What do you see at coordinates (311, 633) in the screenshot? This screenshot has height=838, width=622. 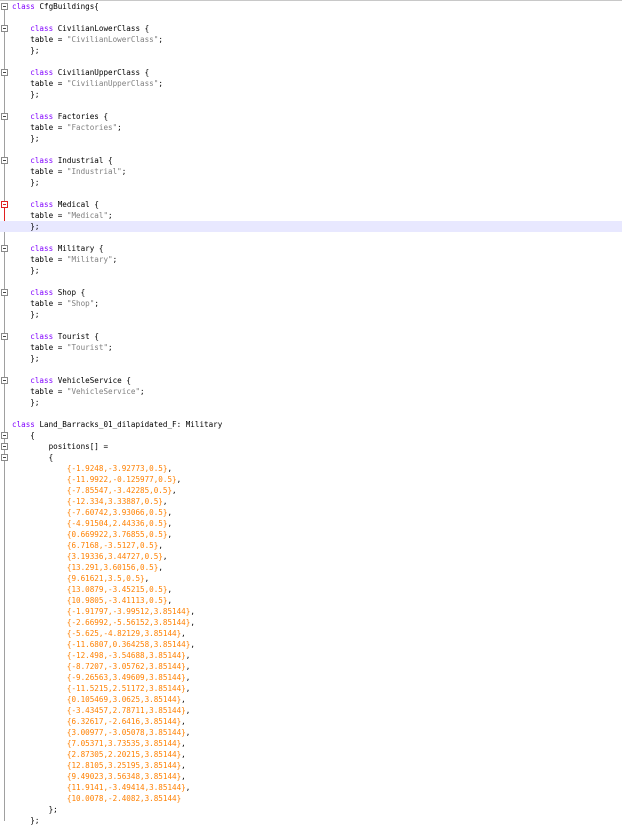 I see `position-entry: {-5.625,-4.82129,3.85144},` at bounding box center [311, 633].